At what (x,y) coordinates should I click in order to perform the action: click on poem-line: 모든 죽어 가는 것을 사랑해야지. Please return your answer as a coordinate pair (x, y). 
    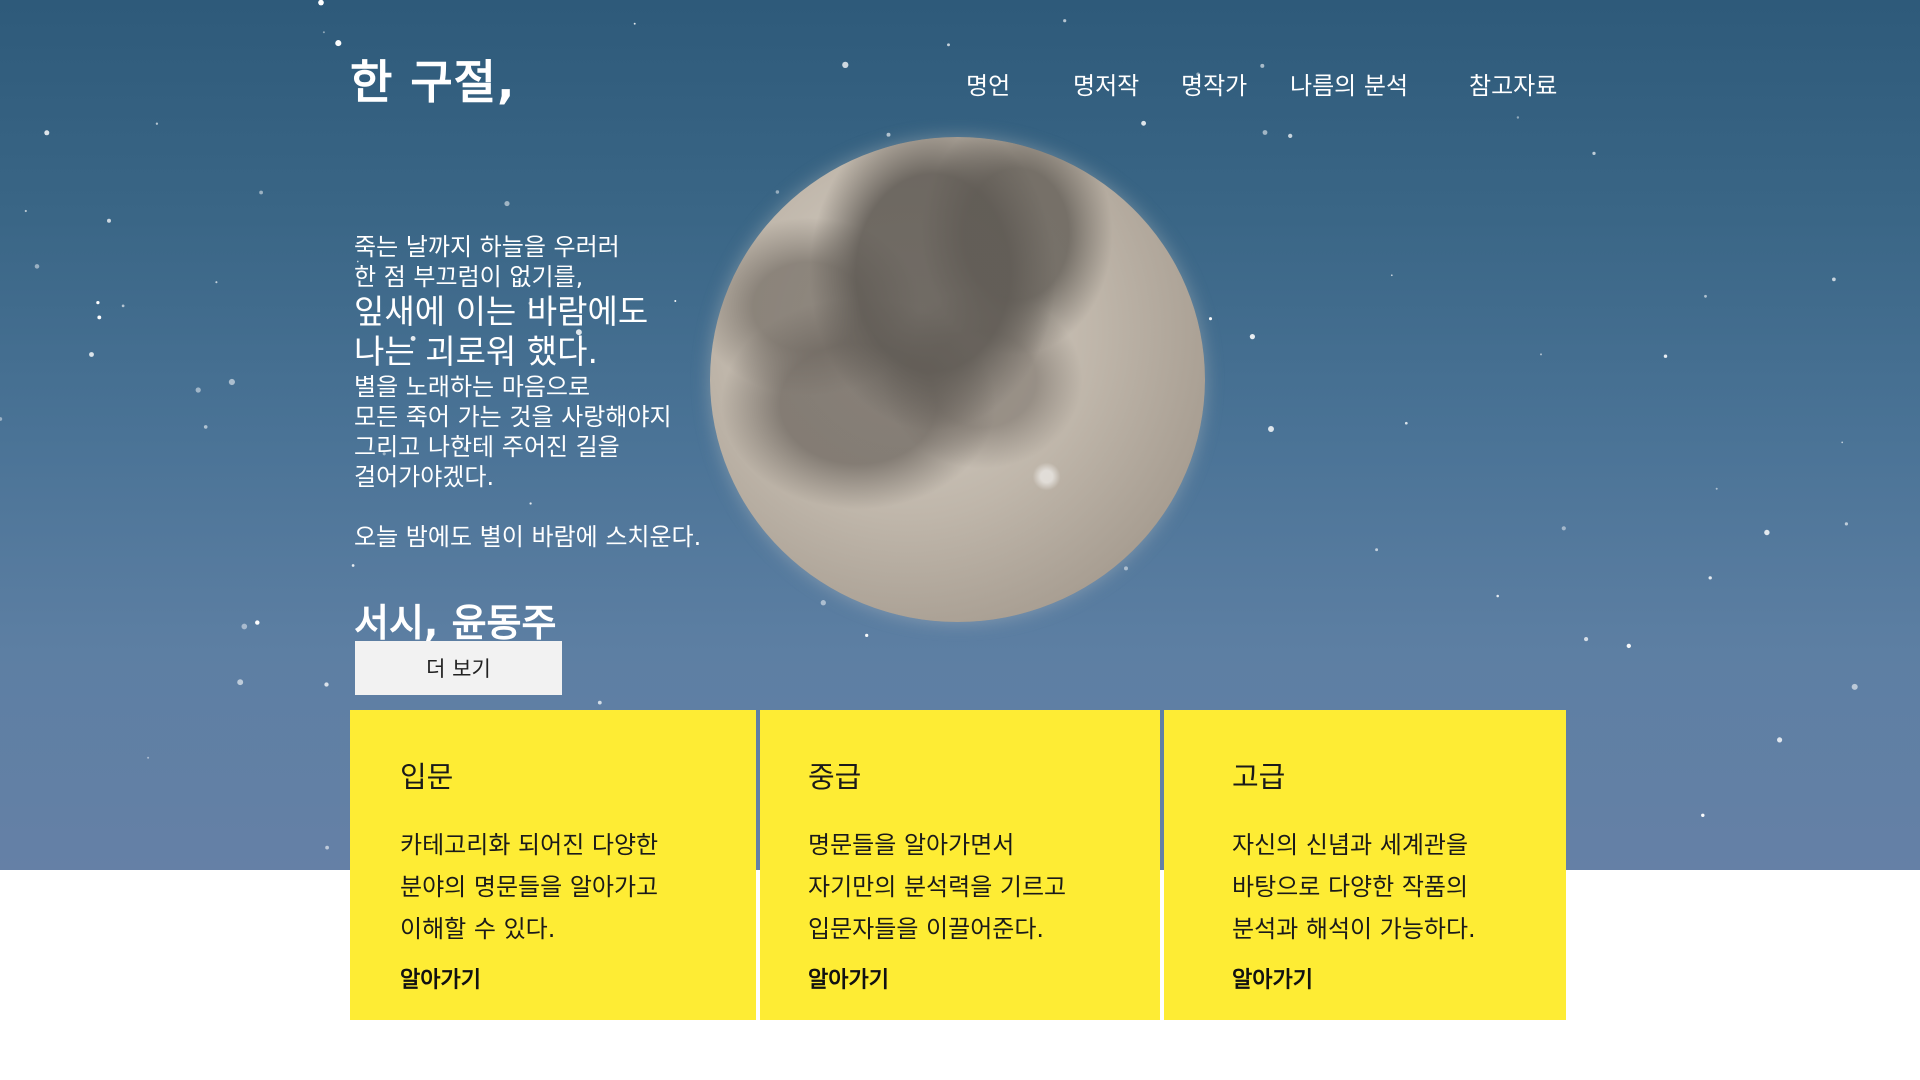
    Looking at the image, I should click on (513, 417).